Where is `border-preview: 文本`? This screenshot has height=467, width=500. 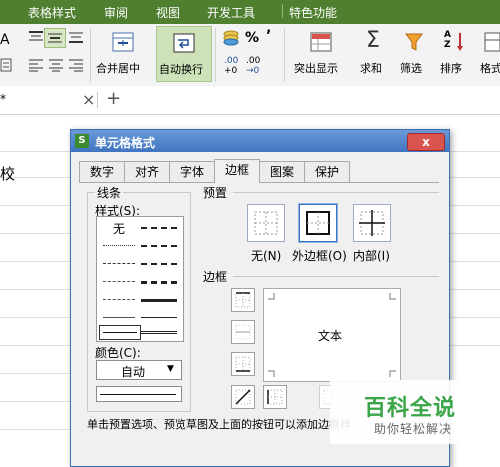 border-preview: 文本 is located at coordinates (332, 335).